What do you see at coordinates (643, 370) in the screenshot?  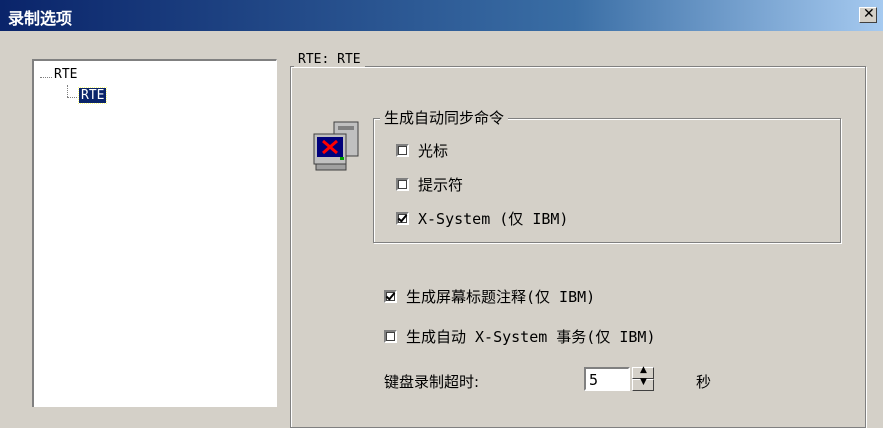 I see `spin-up-icon: ▲` at bounding box center [643, 370].